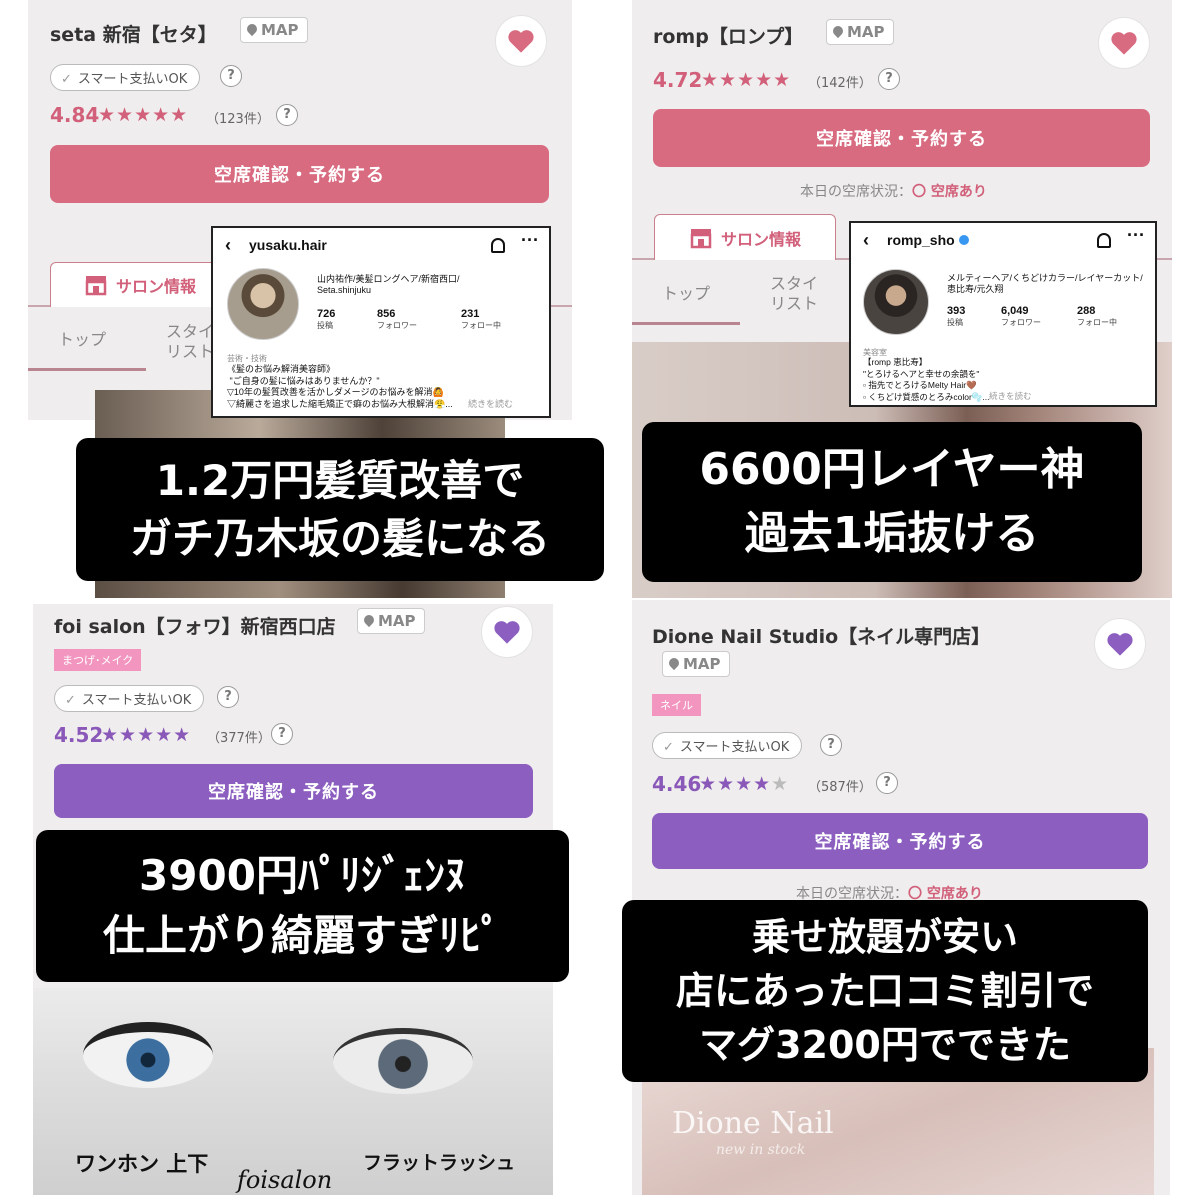 The image size is (1200, 1195). Describe the element at coordinates (238, 119) in the screenshot. I see `review-count: （123件）` at that location.